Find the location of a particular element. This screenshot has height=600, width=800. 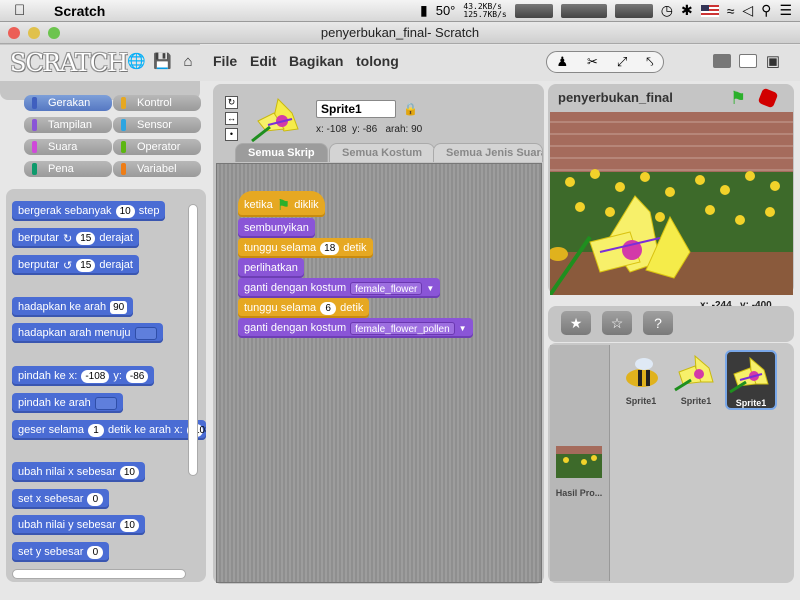

green-flag-icon: ⚑ is located at coordinates (283, 205).